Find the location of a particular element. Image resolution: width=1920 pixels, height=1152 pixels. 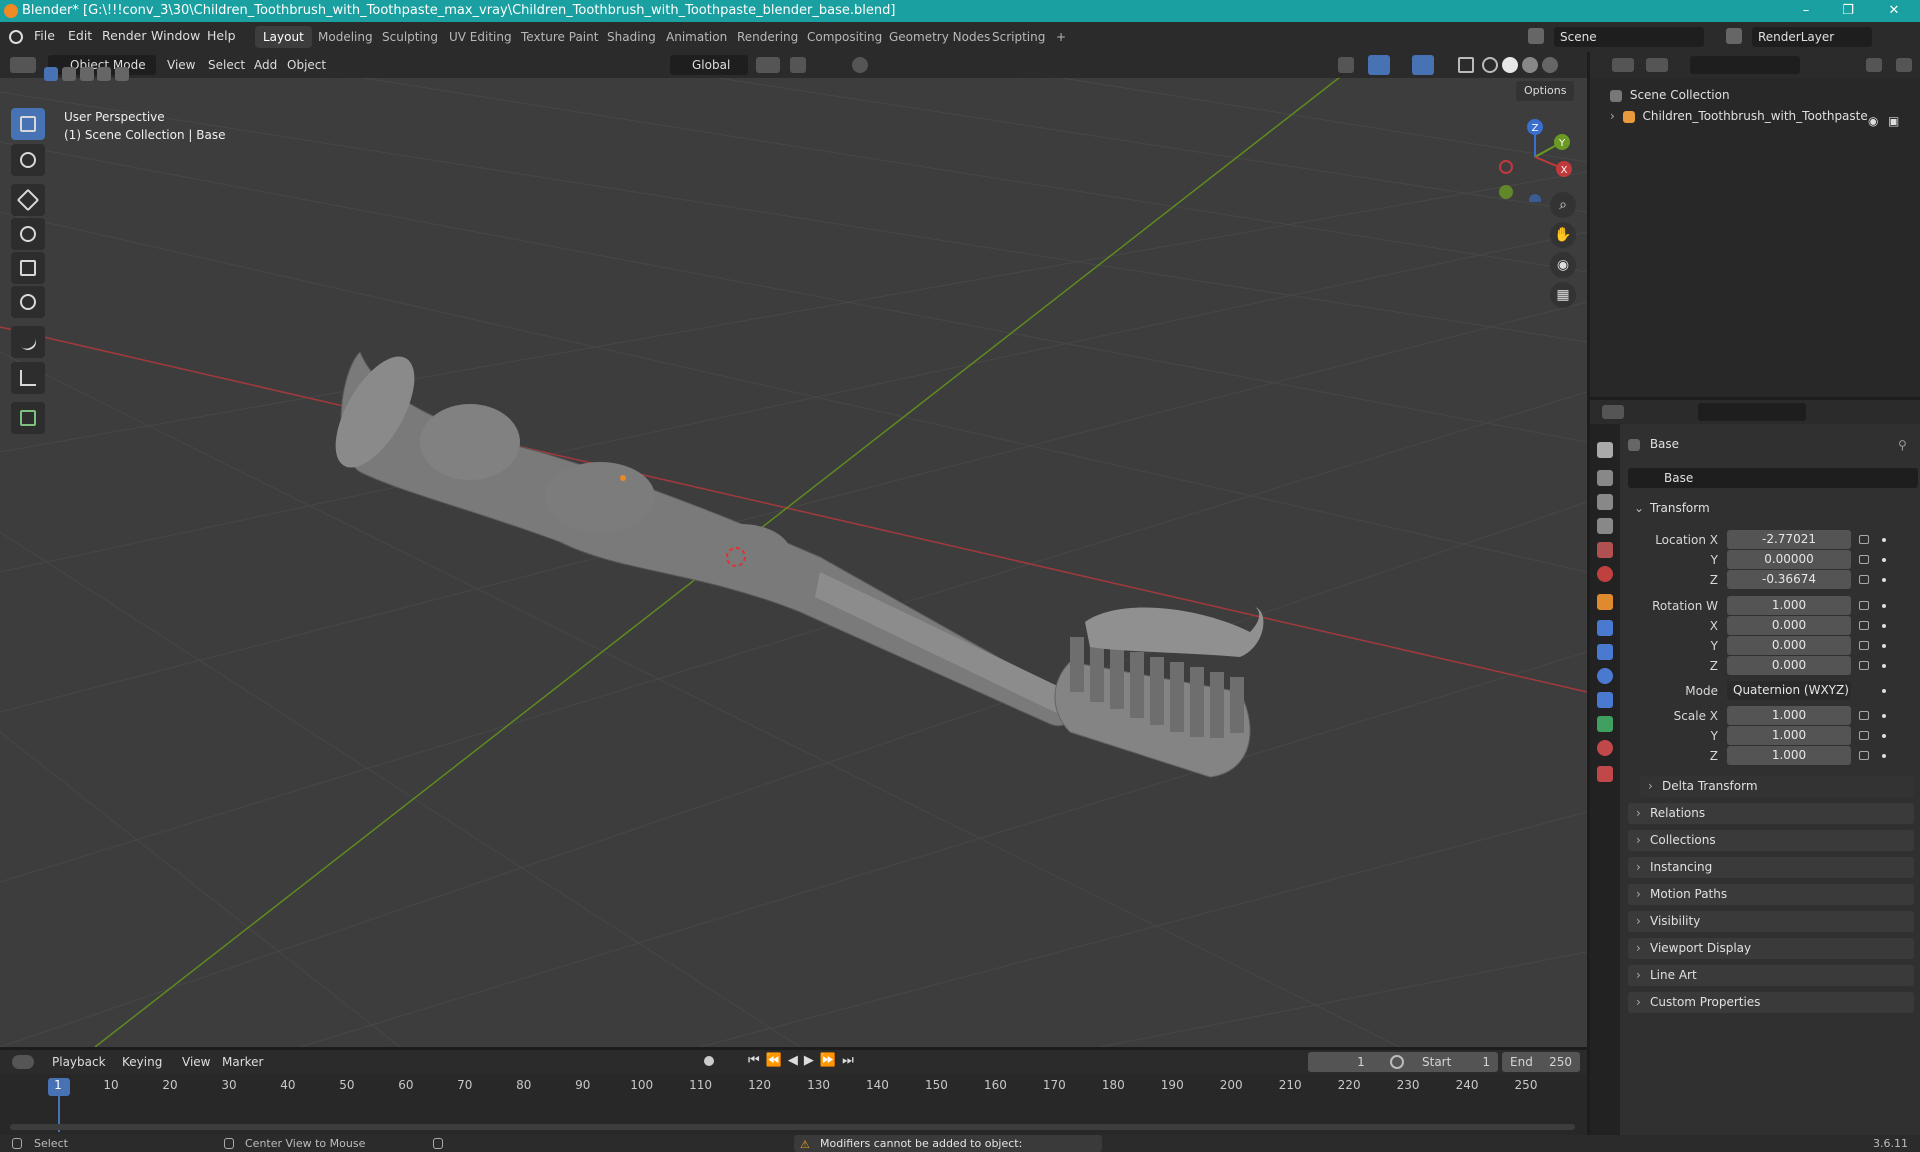

ortho-grid-icon: ▦ is located at coordinates (1563, 295).